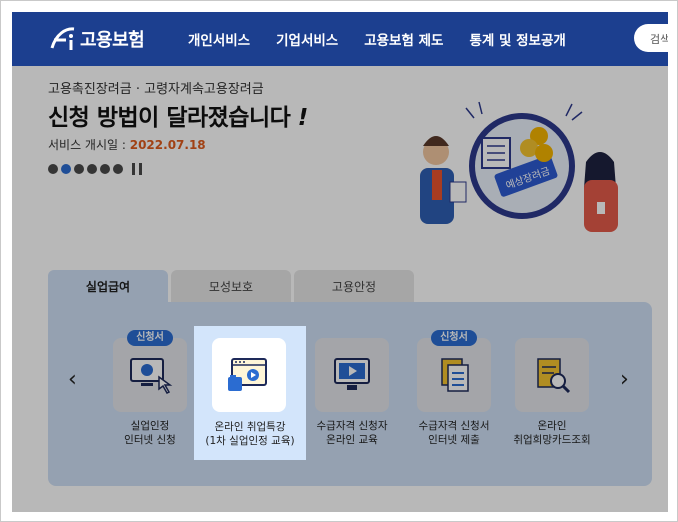  I want to click on service-label-line1: 수급자격 신청자, so click(352, 426).